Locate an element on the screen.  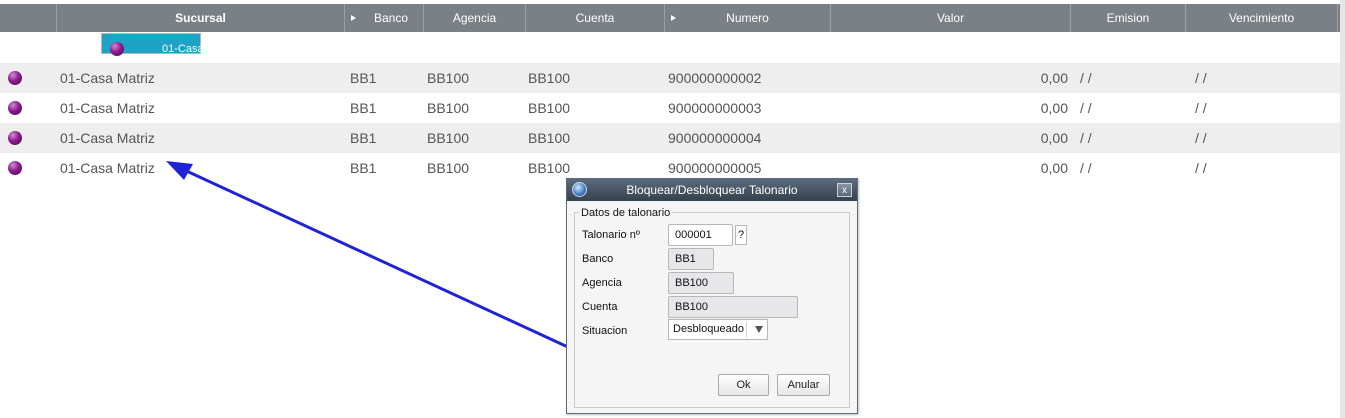
close-button: x is located at coordinates (844, 190).